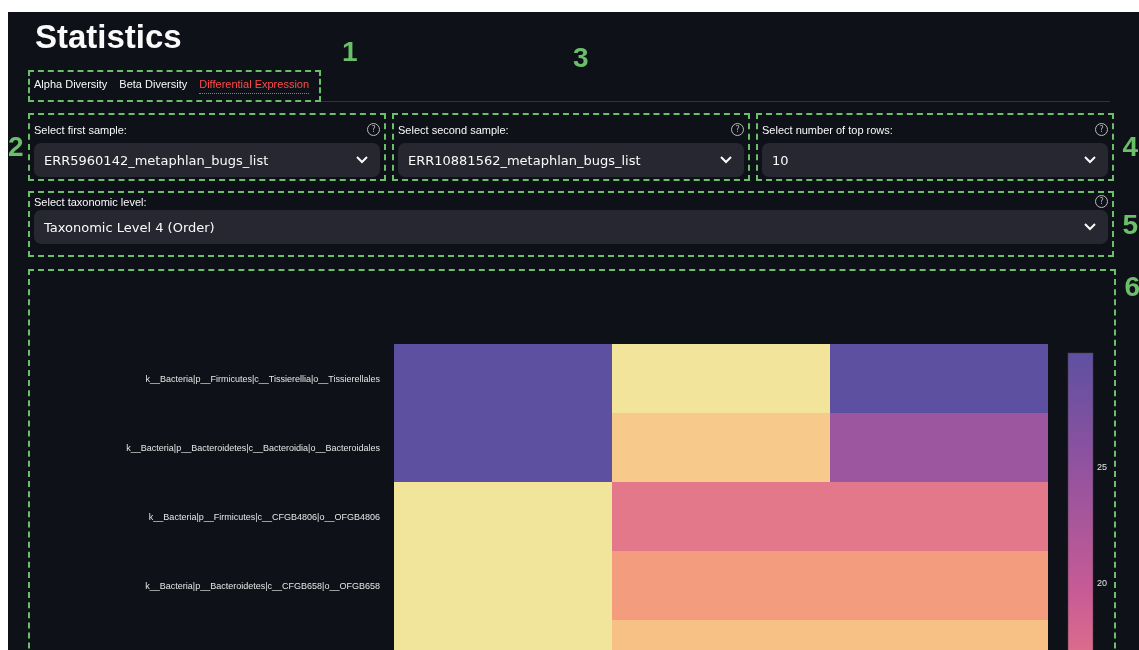  Describe the element at coordinates (453, 129) in the screenshot. I see `field-label: Select second sample:` at that location.